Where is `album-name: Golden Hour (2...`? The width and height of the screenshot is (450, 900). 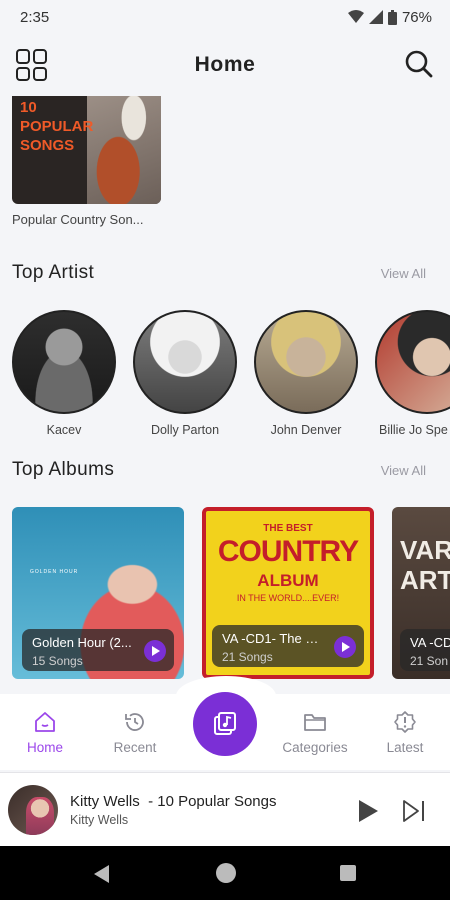
album-name: Golden Hour (2... is located at coordinates (82, 642).